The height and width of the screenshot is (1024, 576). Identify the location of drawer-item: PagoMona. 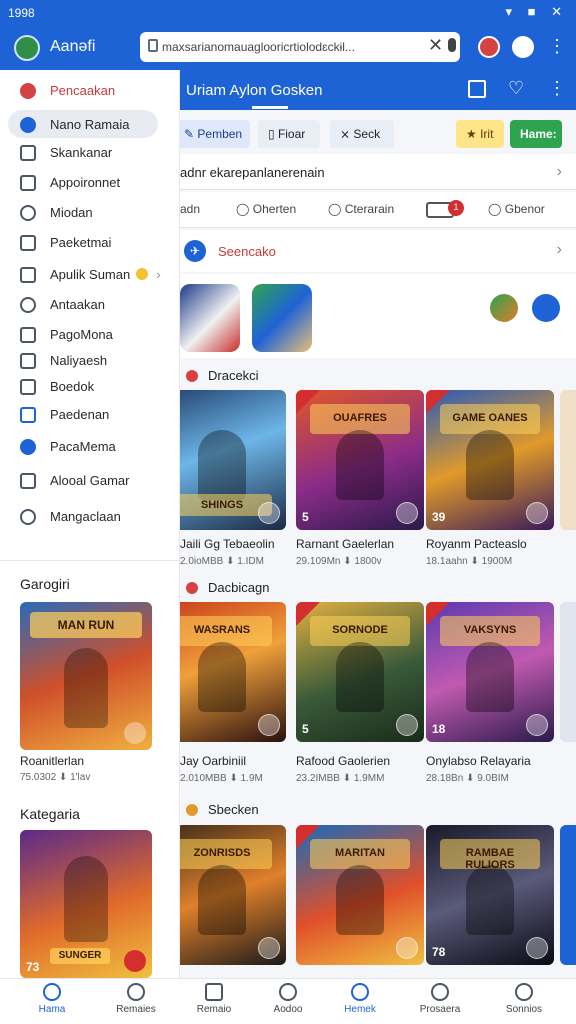
(83, 334).